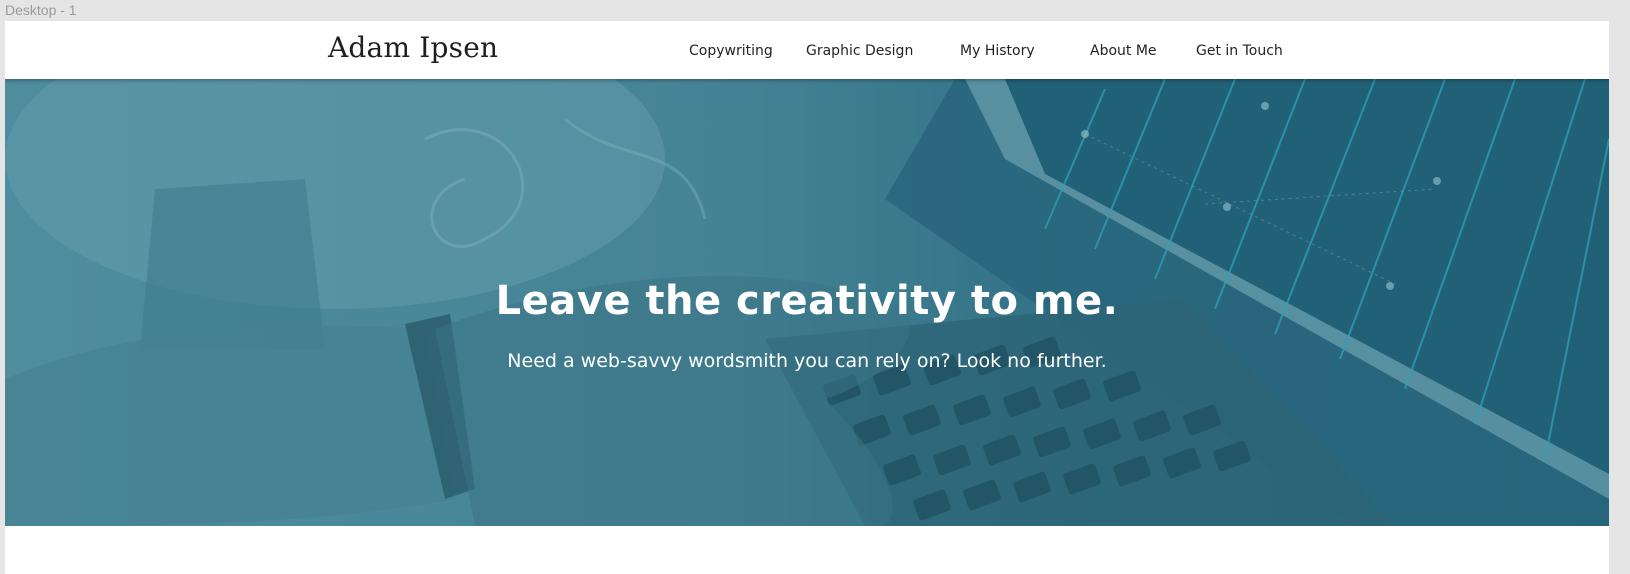 This screenshot has height=574, width=1630. I want to click on nav-item-about-me: About Me, so click(1123, 51).